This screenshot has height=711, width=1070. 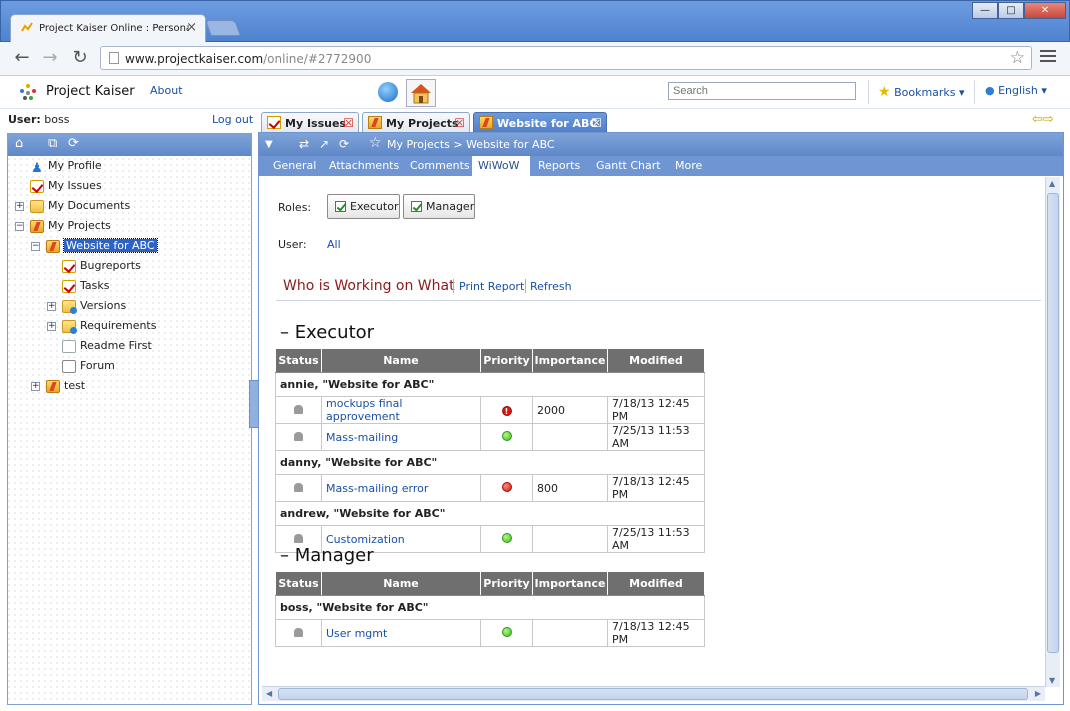 I want to click on user-filter-all: All, so click(x=334, y=244).